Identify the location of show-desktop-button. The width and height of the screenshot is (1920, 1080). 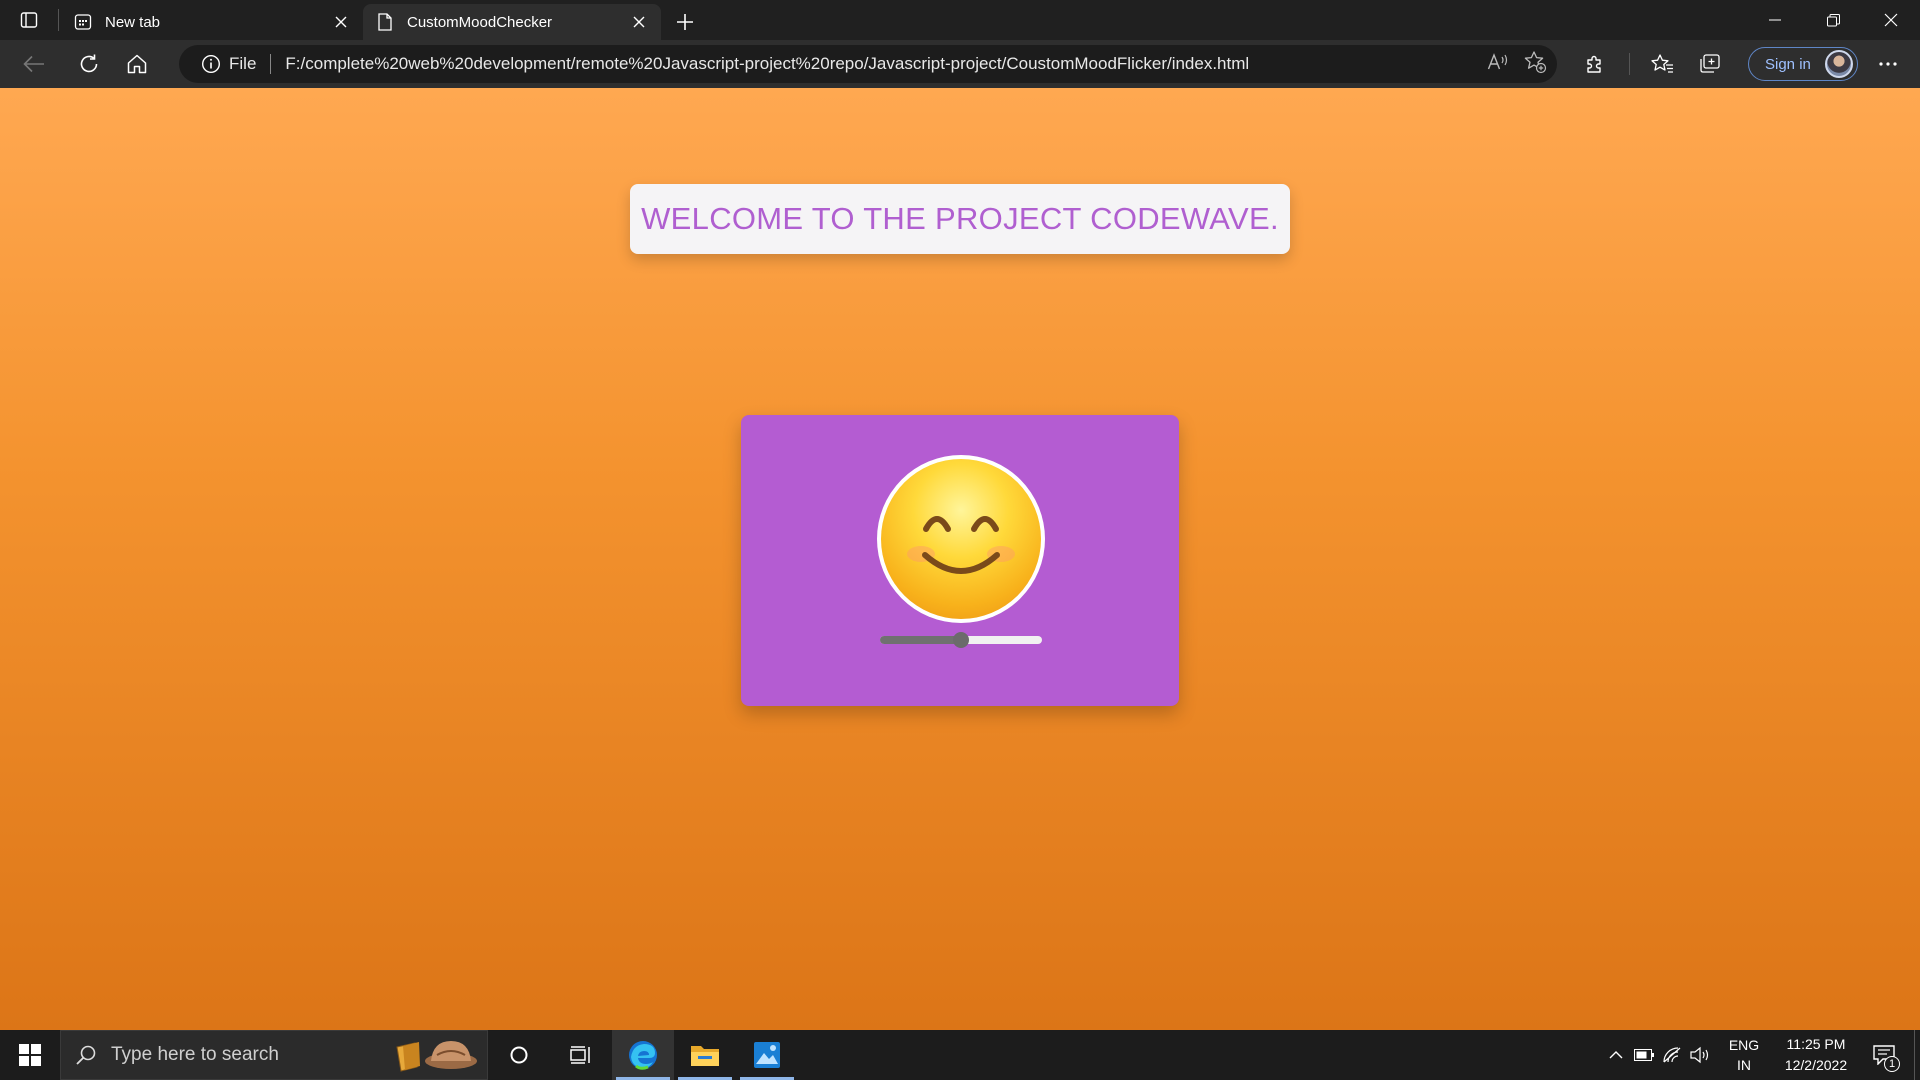
(1917, 1055).